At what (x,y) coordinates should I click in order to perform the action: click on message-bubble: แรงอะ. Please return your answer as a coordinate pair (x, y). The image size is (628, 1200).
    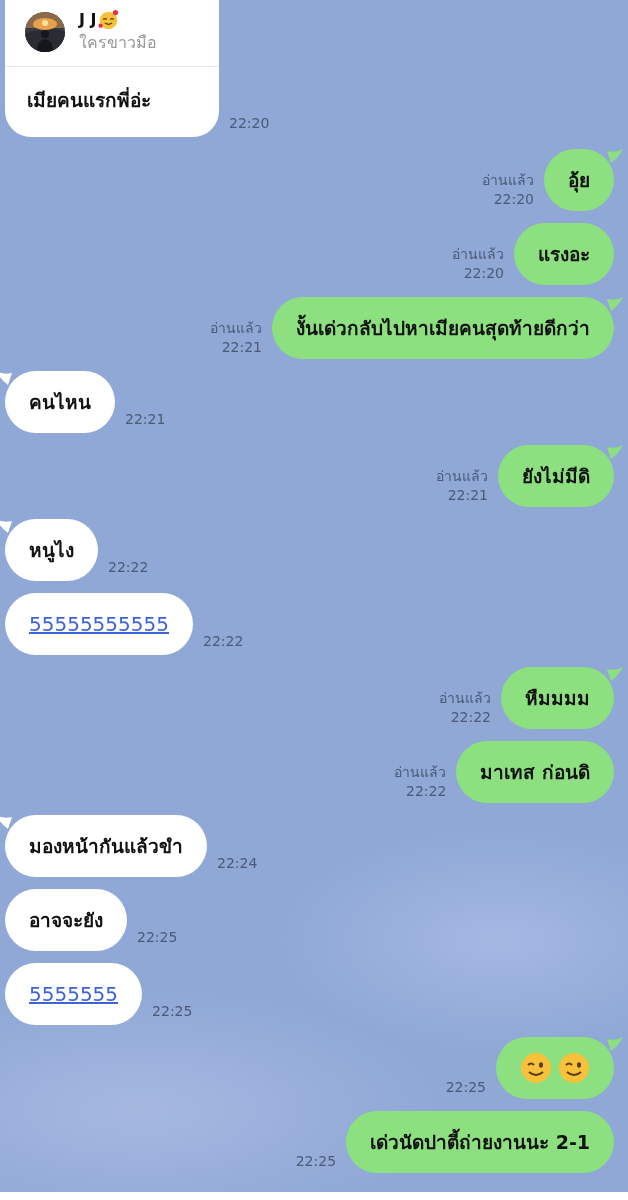
    Looking at the image, I should click on (564, 254).